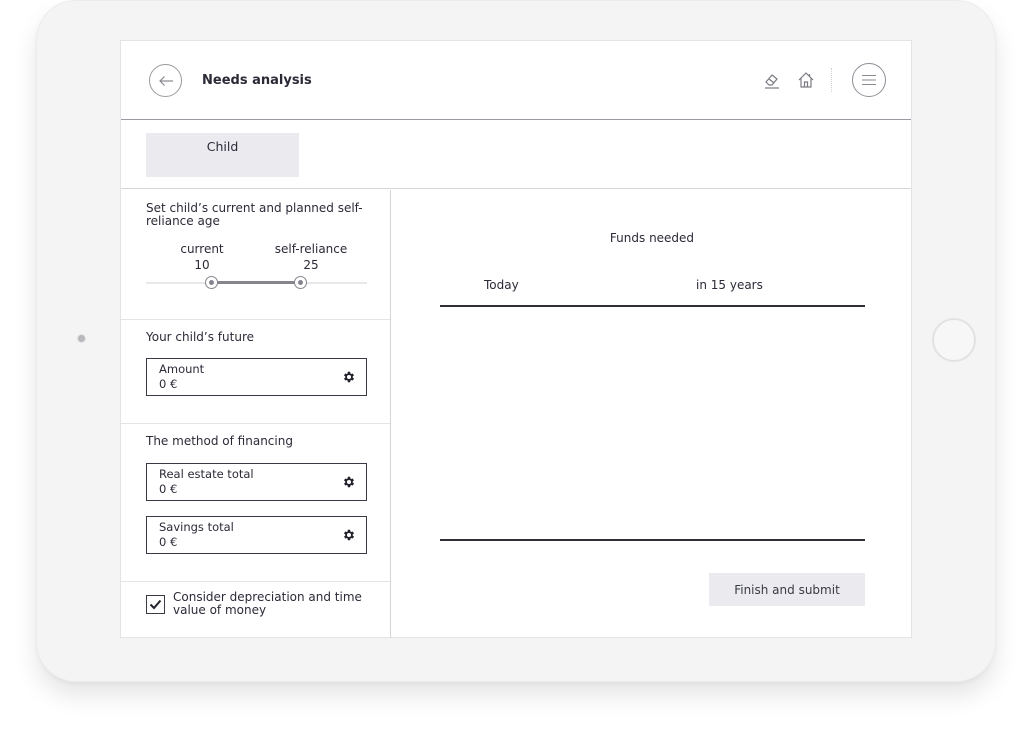 The image size is (1024, 736). I want to click on back-button, so click(165, 80).